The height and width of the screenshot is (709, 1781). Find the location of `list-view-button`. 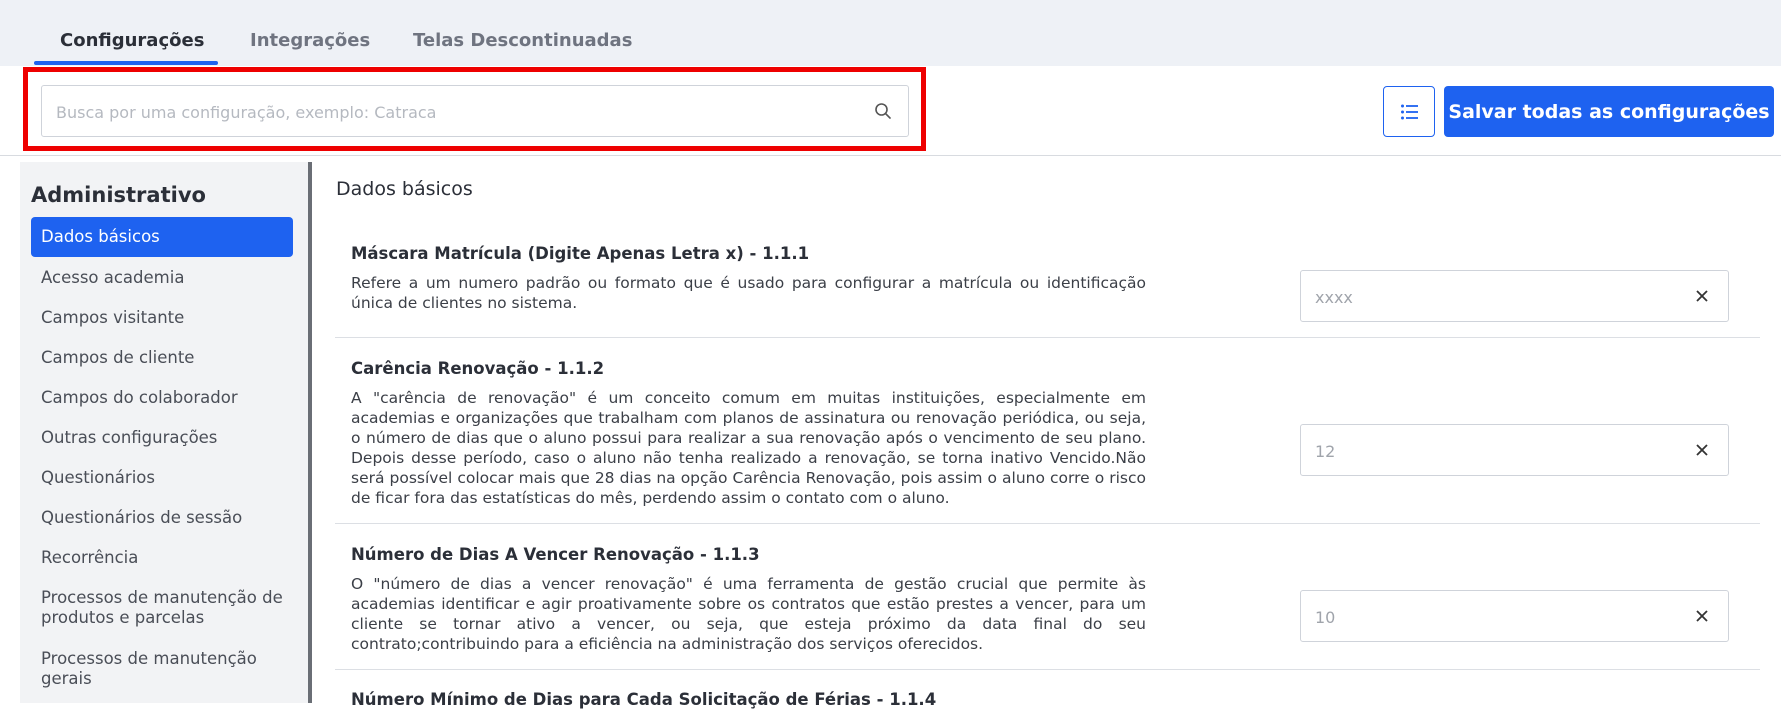

list-view-button is located at coordinates (1409, 111).